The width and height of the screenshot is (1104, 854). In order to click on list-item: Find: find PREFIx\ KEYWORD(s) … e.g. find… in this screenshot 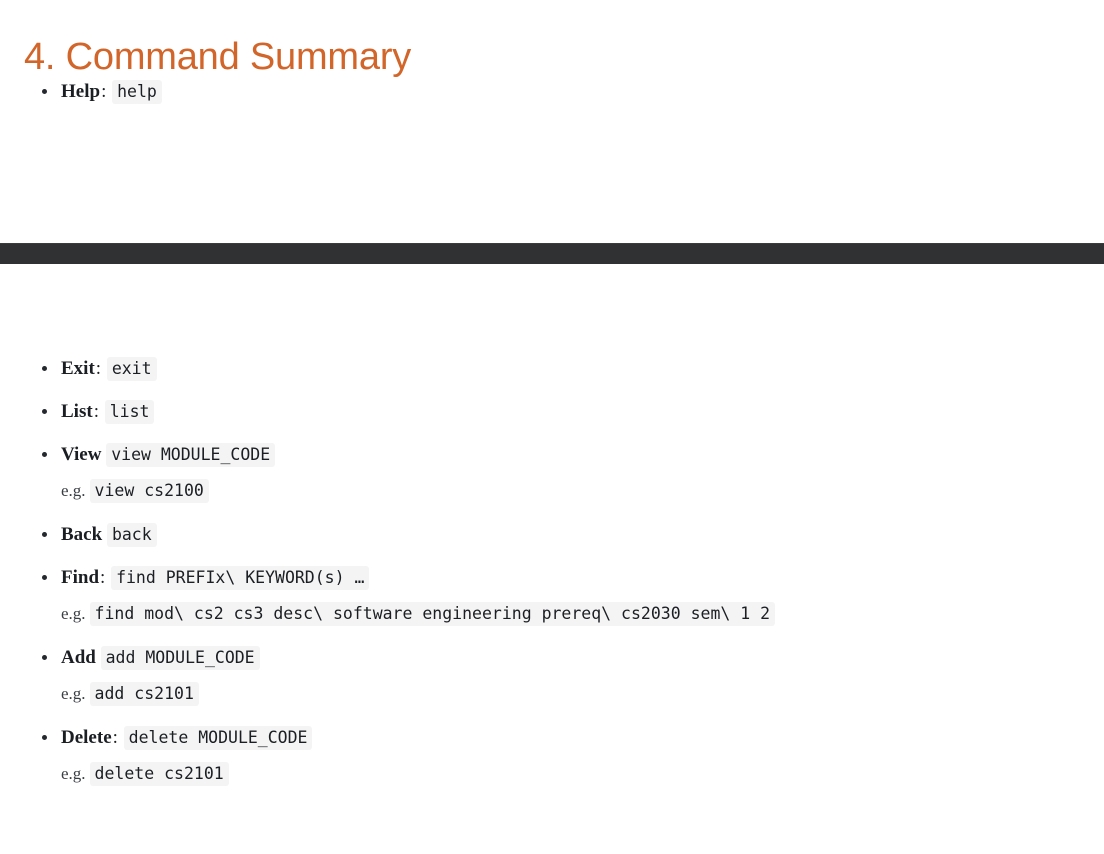, I will do `click(552, 596)`.